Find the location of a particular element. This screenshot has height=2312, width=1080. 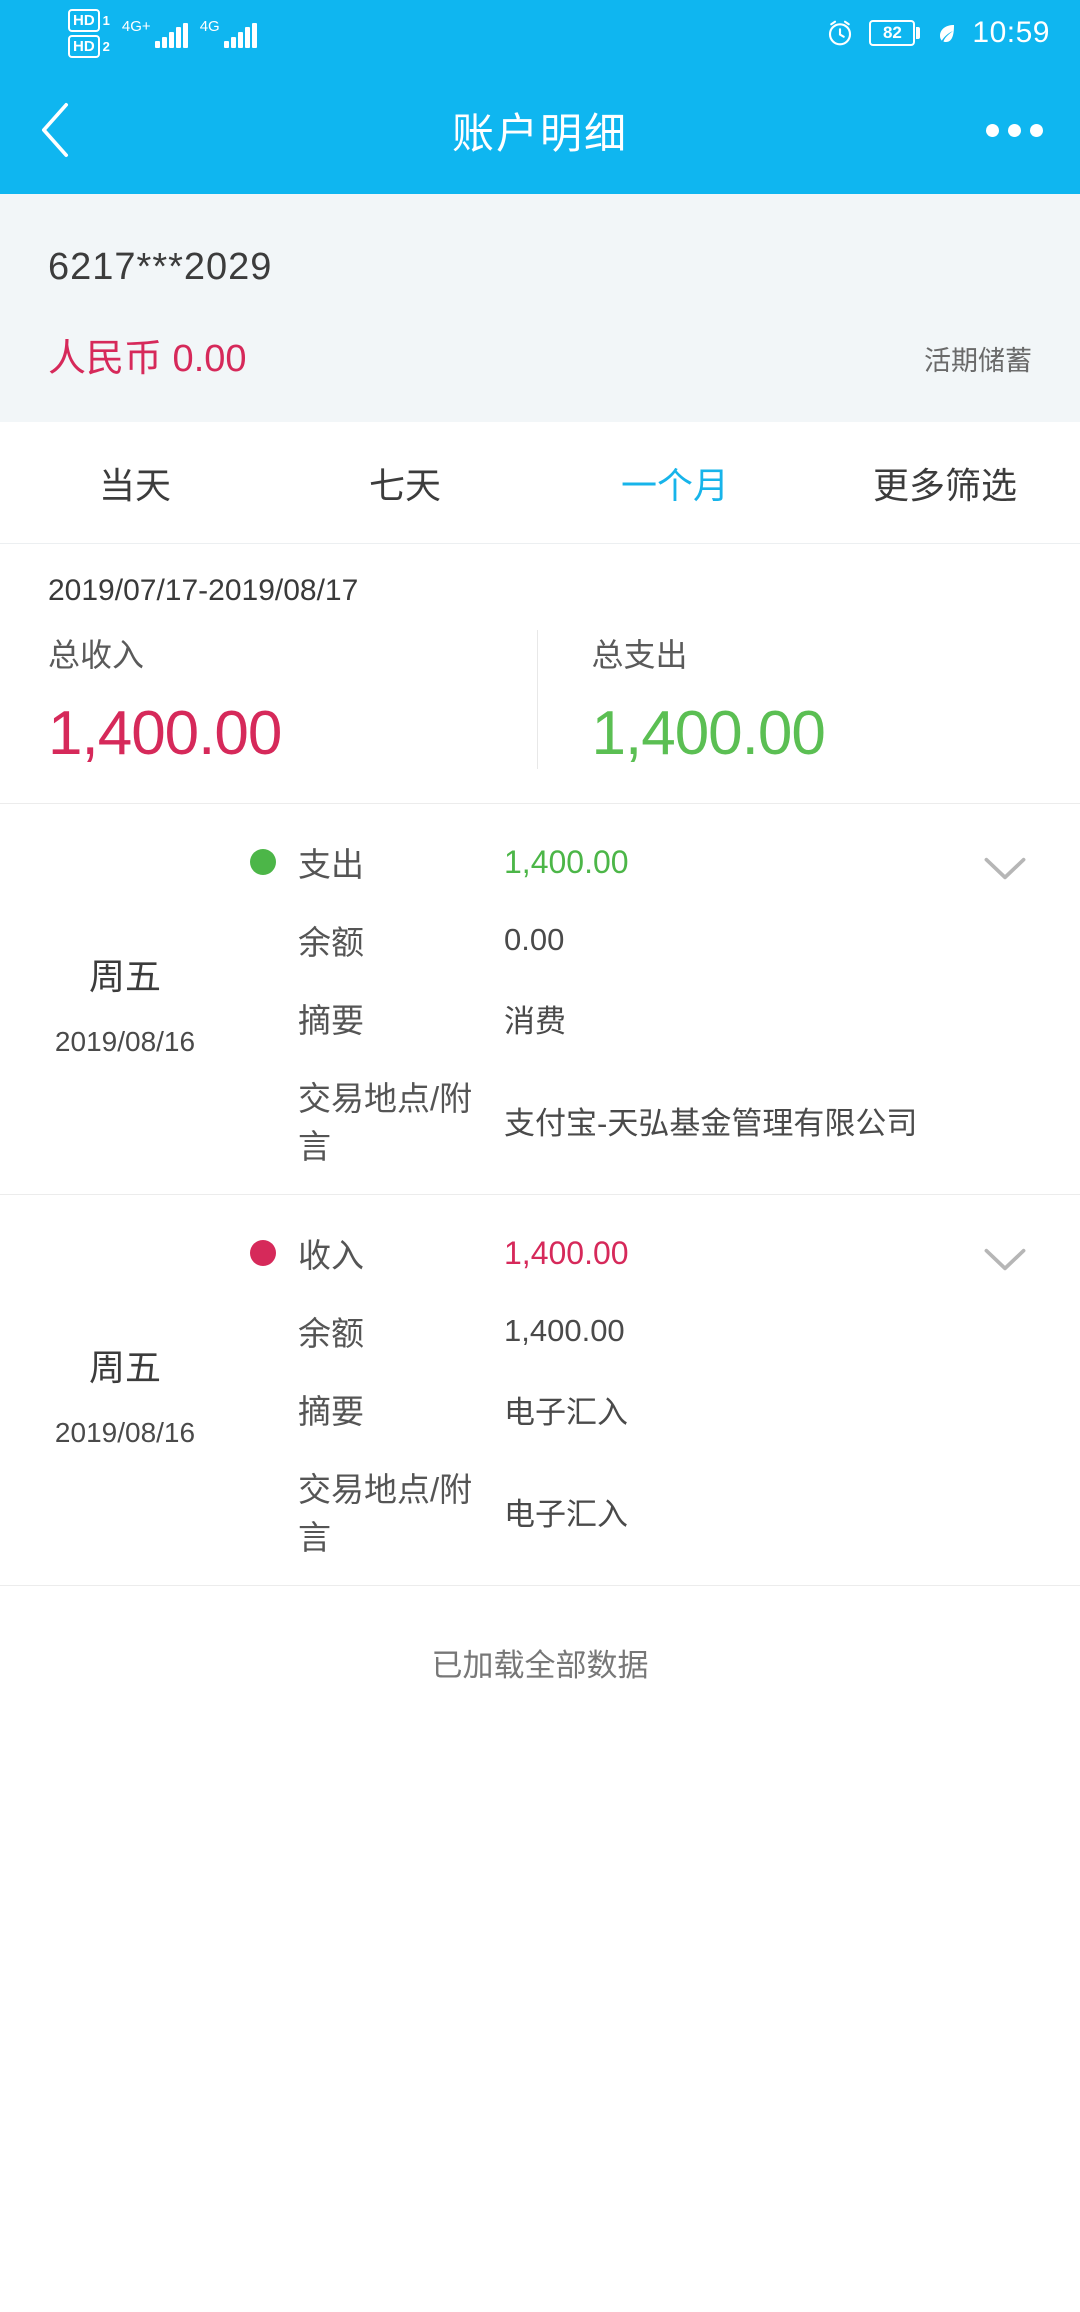

account-summary-card: 6217***2029 人民币 0.00 活期储蓄 is located at coordinates (540, 308).